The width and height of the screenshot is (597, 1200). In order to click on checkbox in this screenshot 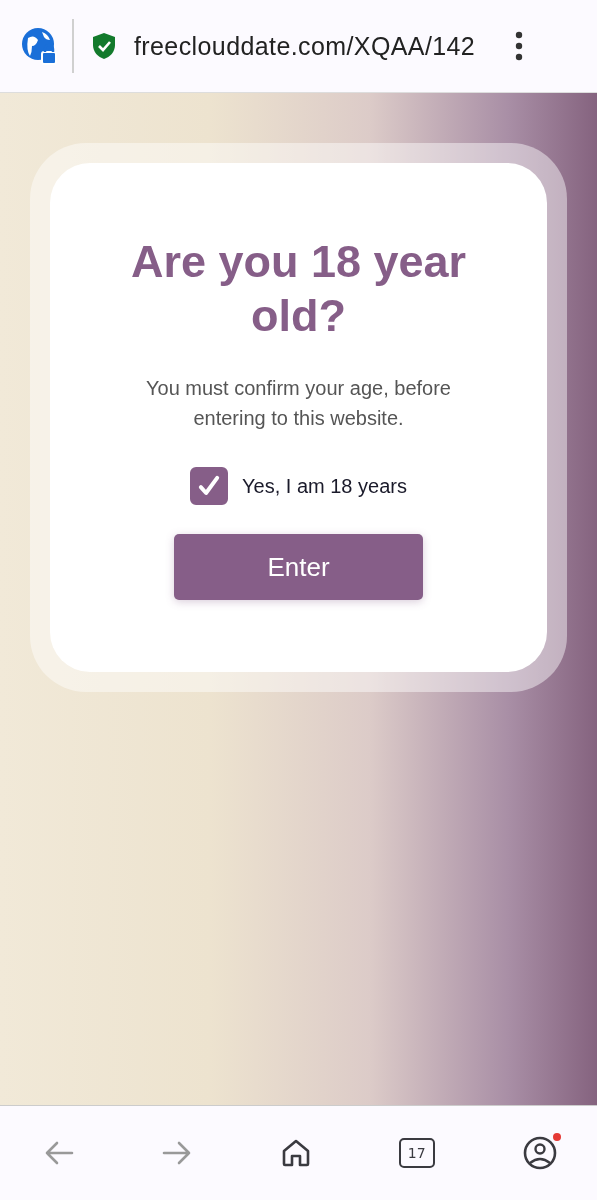, I will do `click(209, 486)`.